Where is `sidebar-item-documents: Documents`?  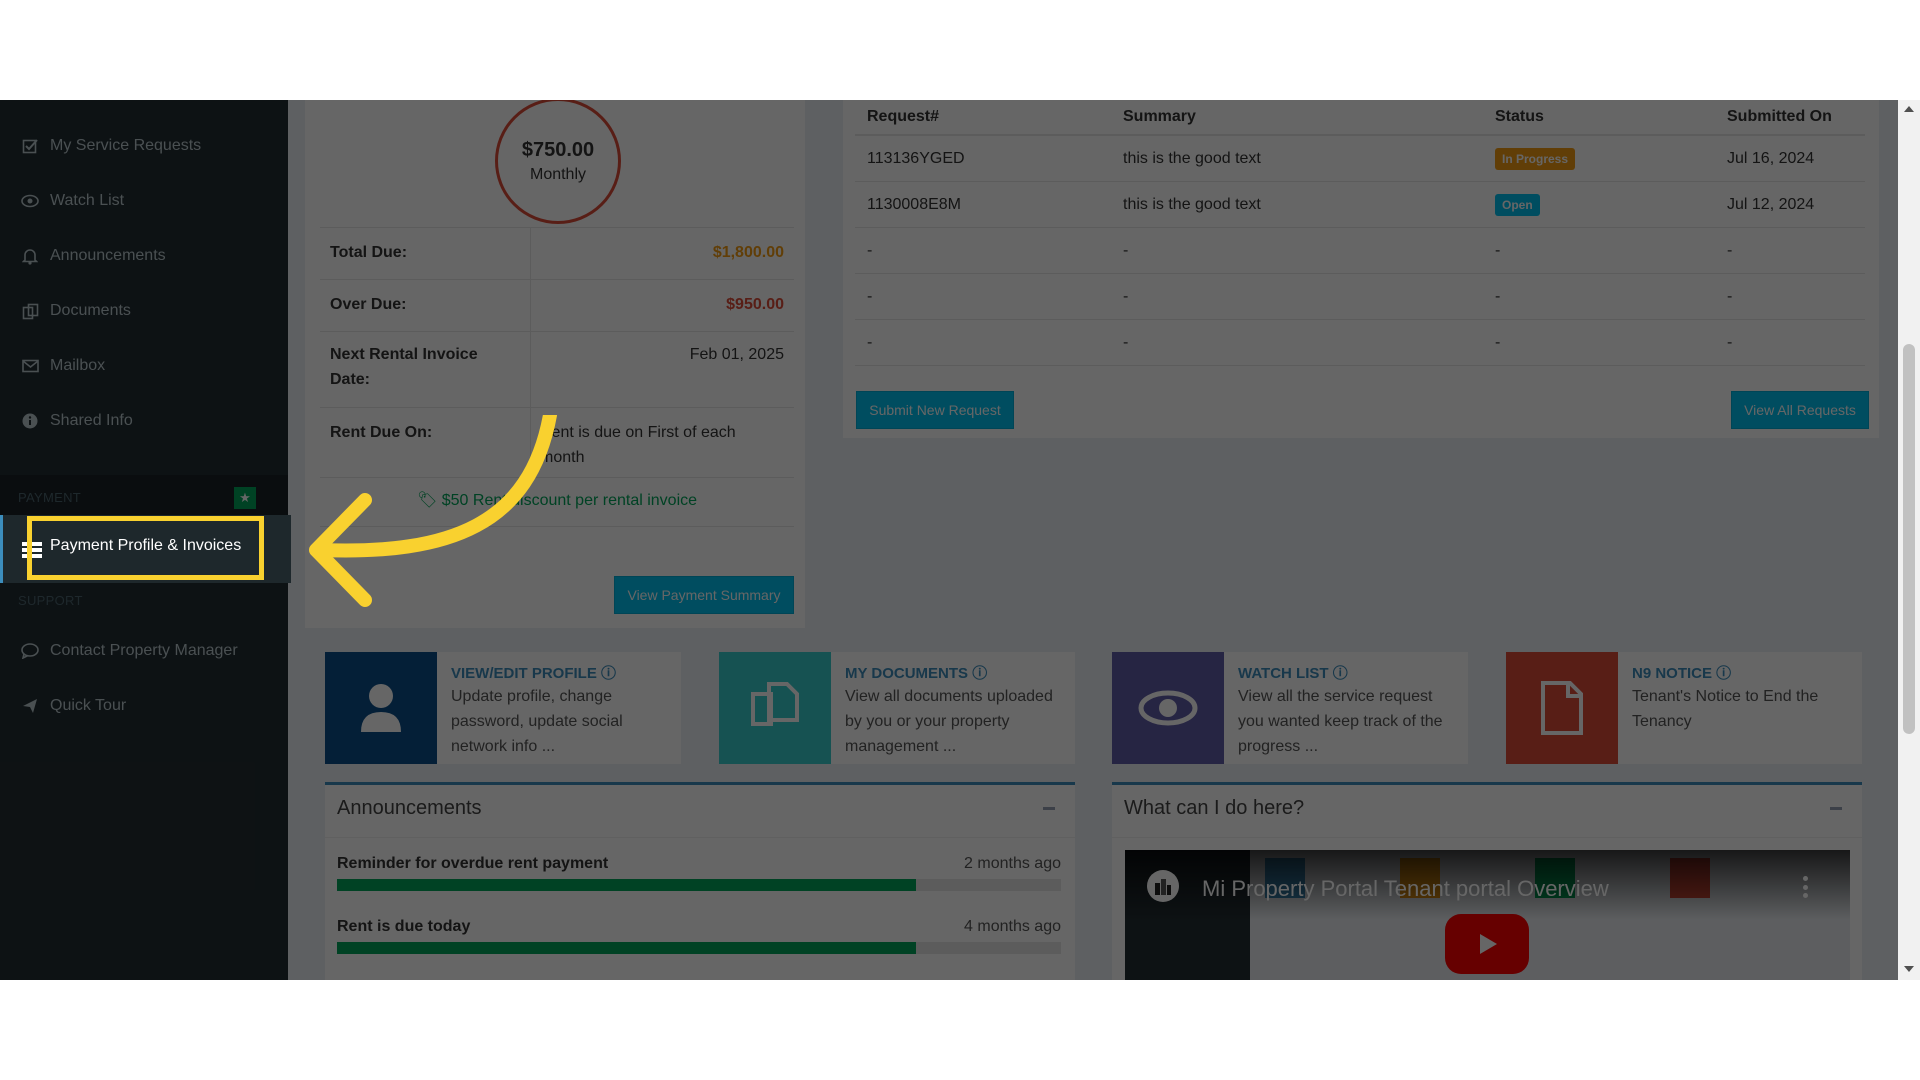
sidebar-item-documents: Documents is located at coordinates (144, 311).